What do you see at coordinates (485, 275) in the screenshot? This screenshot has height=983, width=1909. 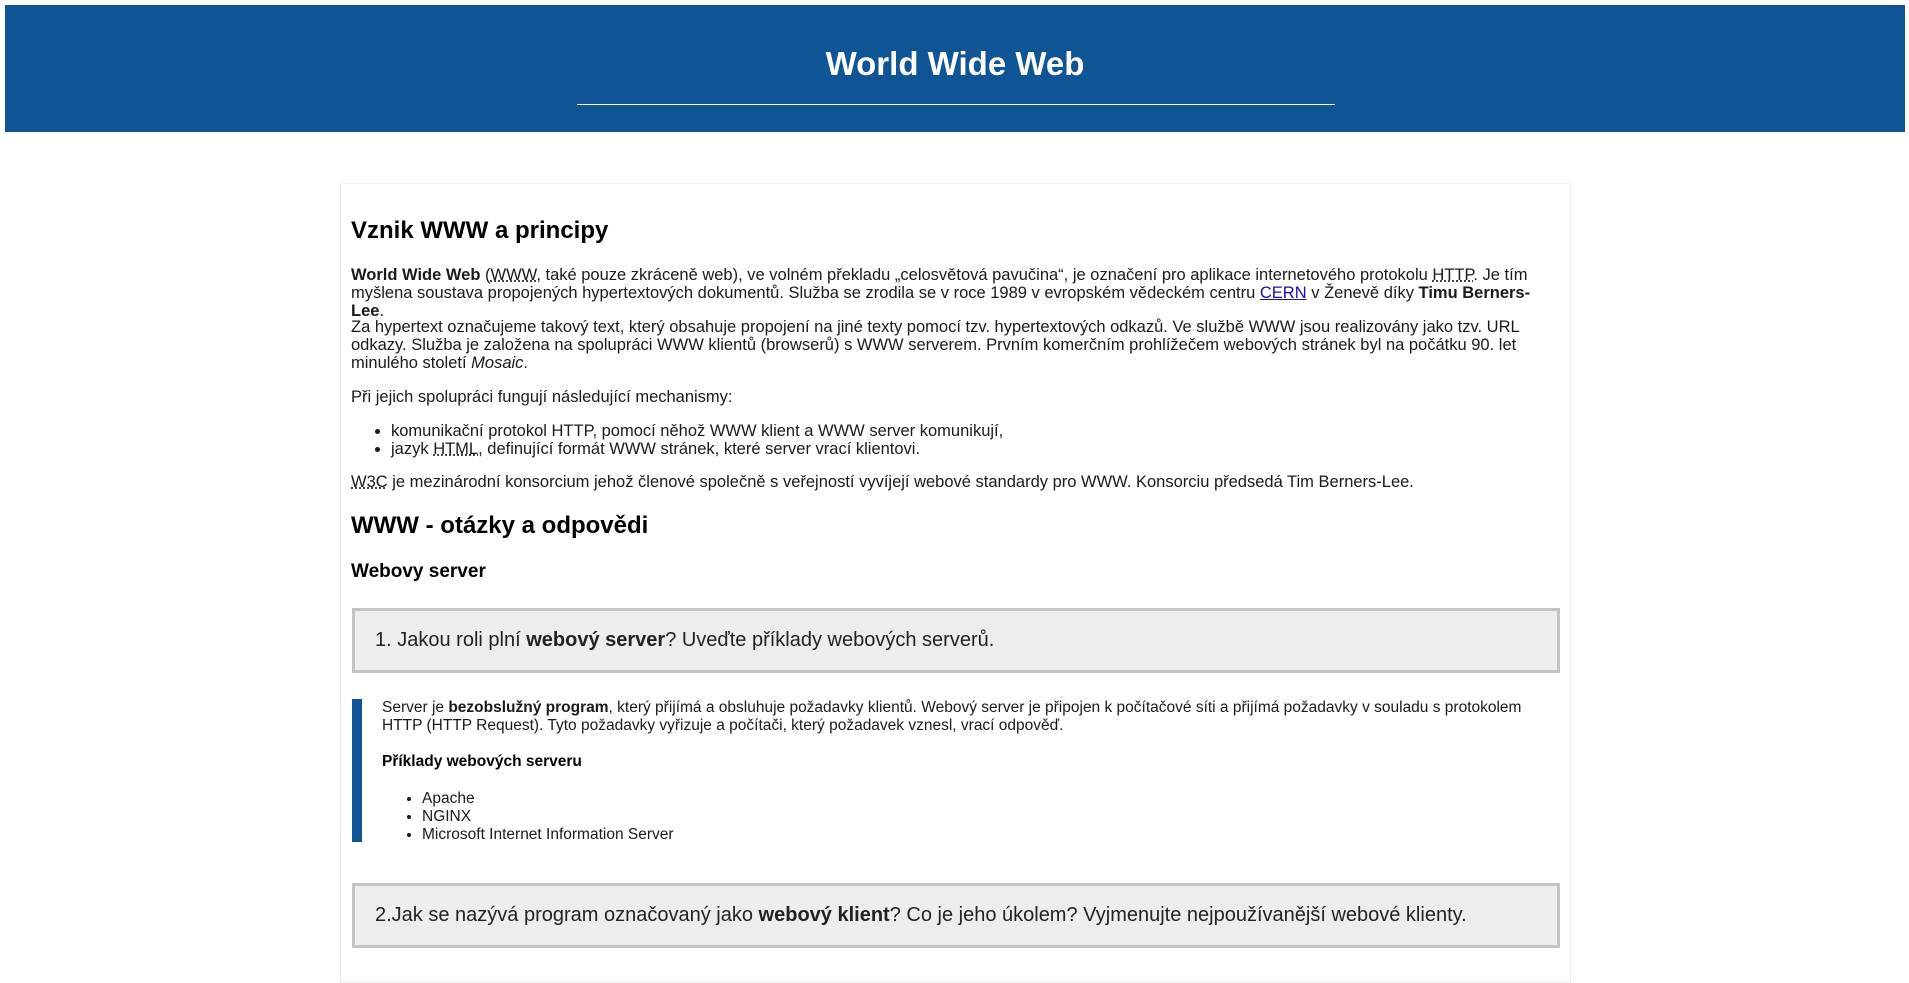 I see `intro-text: (` at bounding box center [485, 275].